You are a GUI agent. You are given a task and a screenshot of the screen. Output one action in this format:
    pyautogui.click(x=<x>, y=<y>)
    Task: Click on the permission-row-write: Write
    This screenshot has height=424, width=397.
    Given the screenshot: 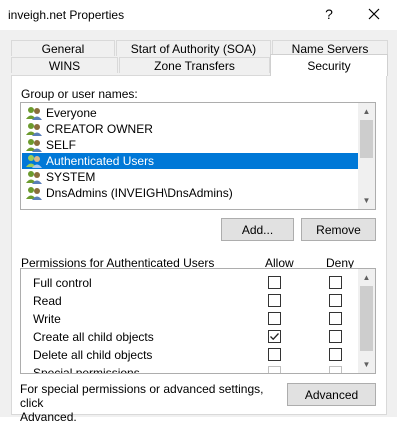 What is the action you would take?
    pyautogui.click(x=190, y=318)
    